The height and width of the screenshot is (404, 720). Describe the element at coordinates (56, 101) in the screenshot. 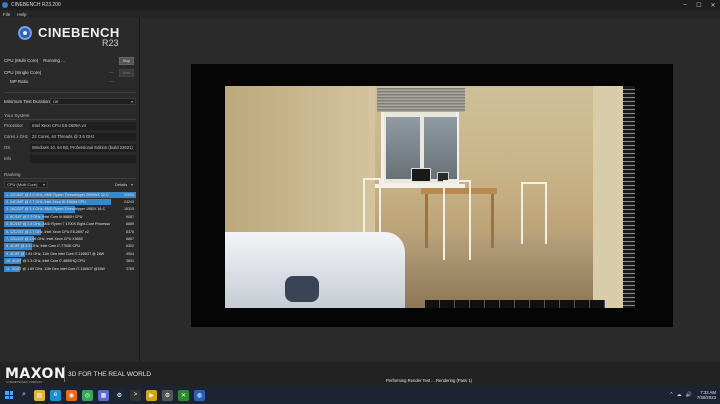

I see `min-duration-value: Off` at that location.